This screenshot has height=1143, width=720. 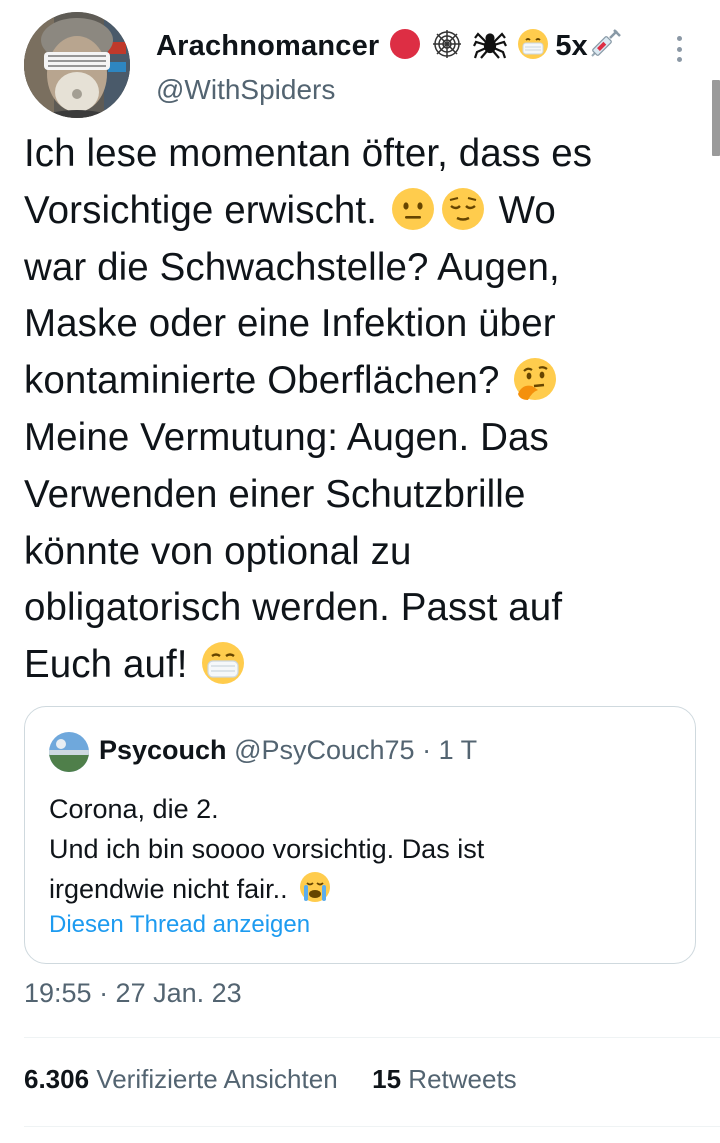 What do you see at coordinates (605, 46) in the screenshot?
I see `syringe-icon` at bounding box center [605, 46].